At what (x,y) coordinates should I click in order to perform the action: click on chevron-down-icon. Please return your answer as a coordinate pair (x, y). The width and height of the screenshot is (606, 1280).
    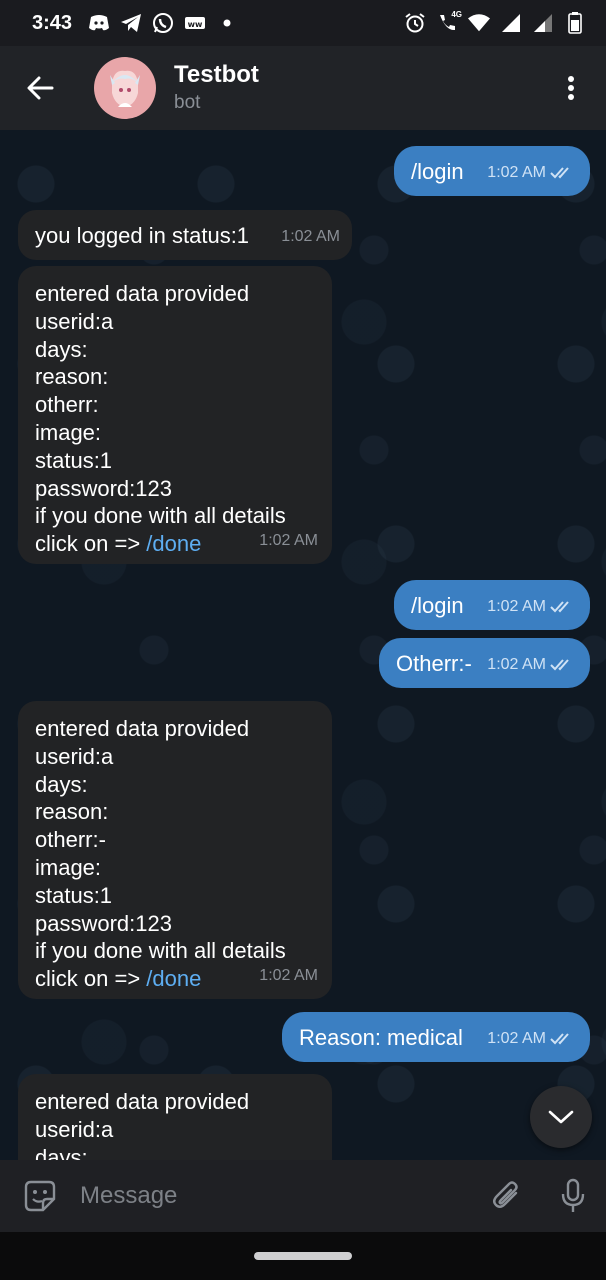
    Looking at the image, I should click on (561, 1117).